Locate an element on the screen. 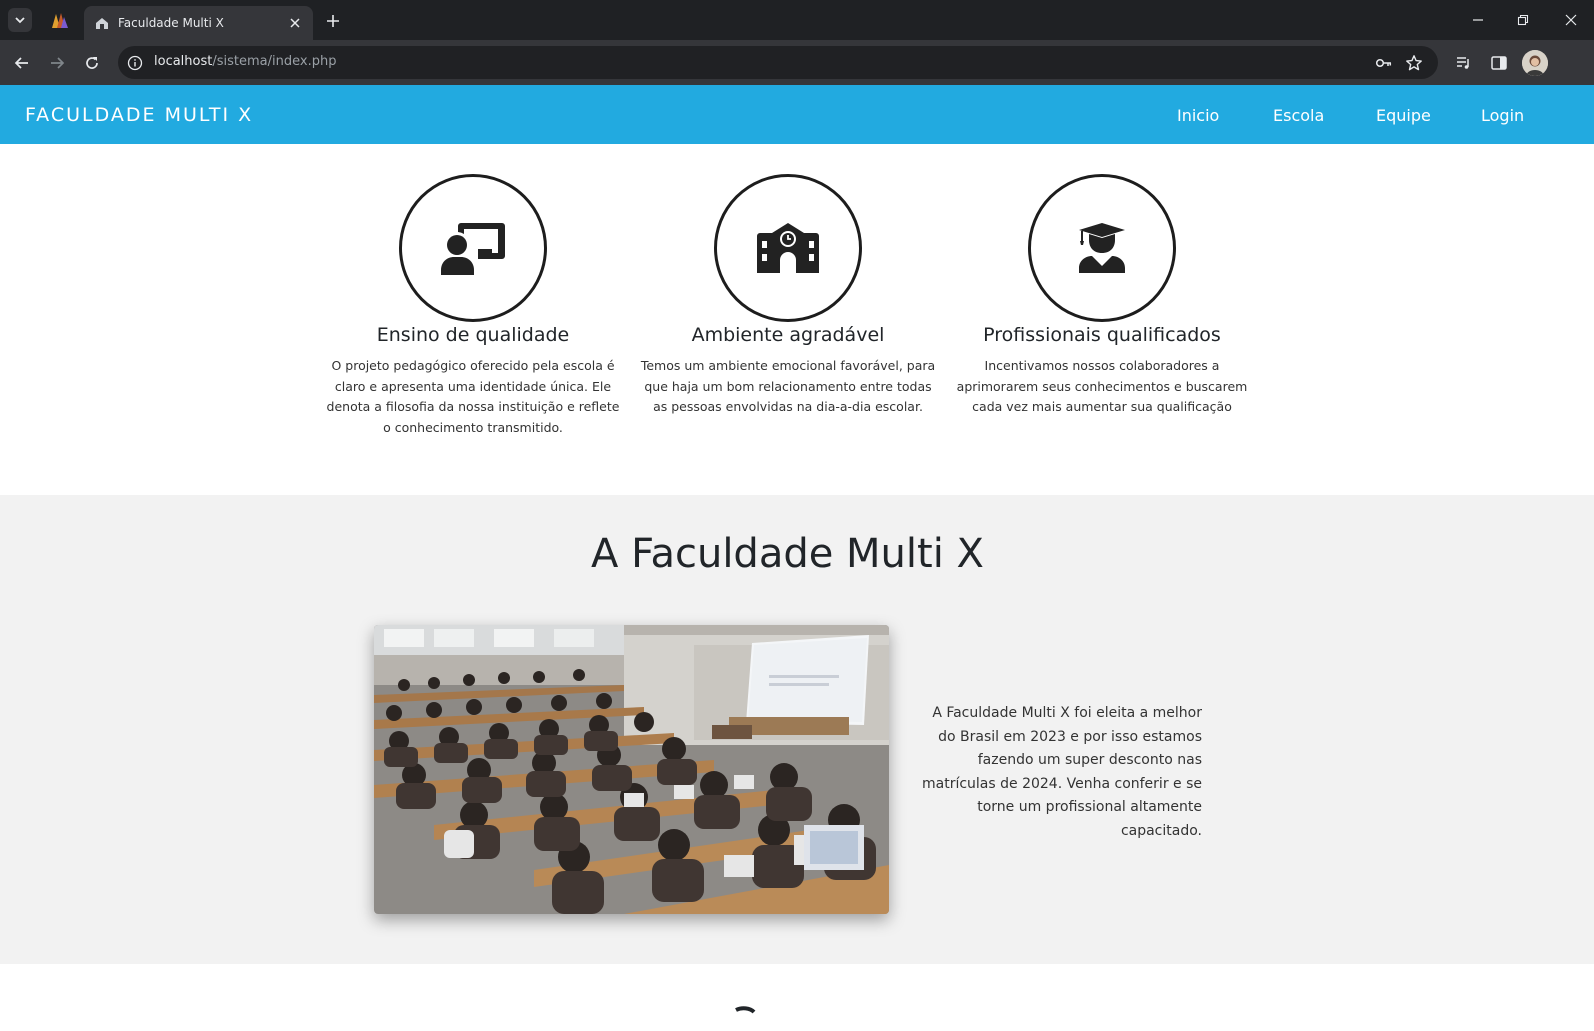  feature-title: Profissionais qualificados is located at coordinates (1102, 335).